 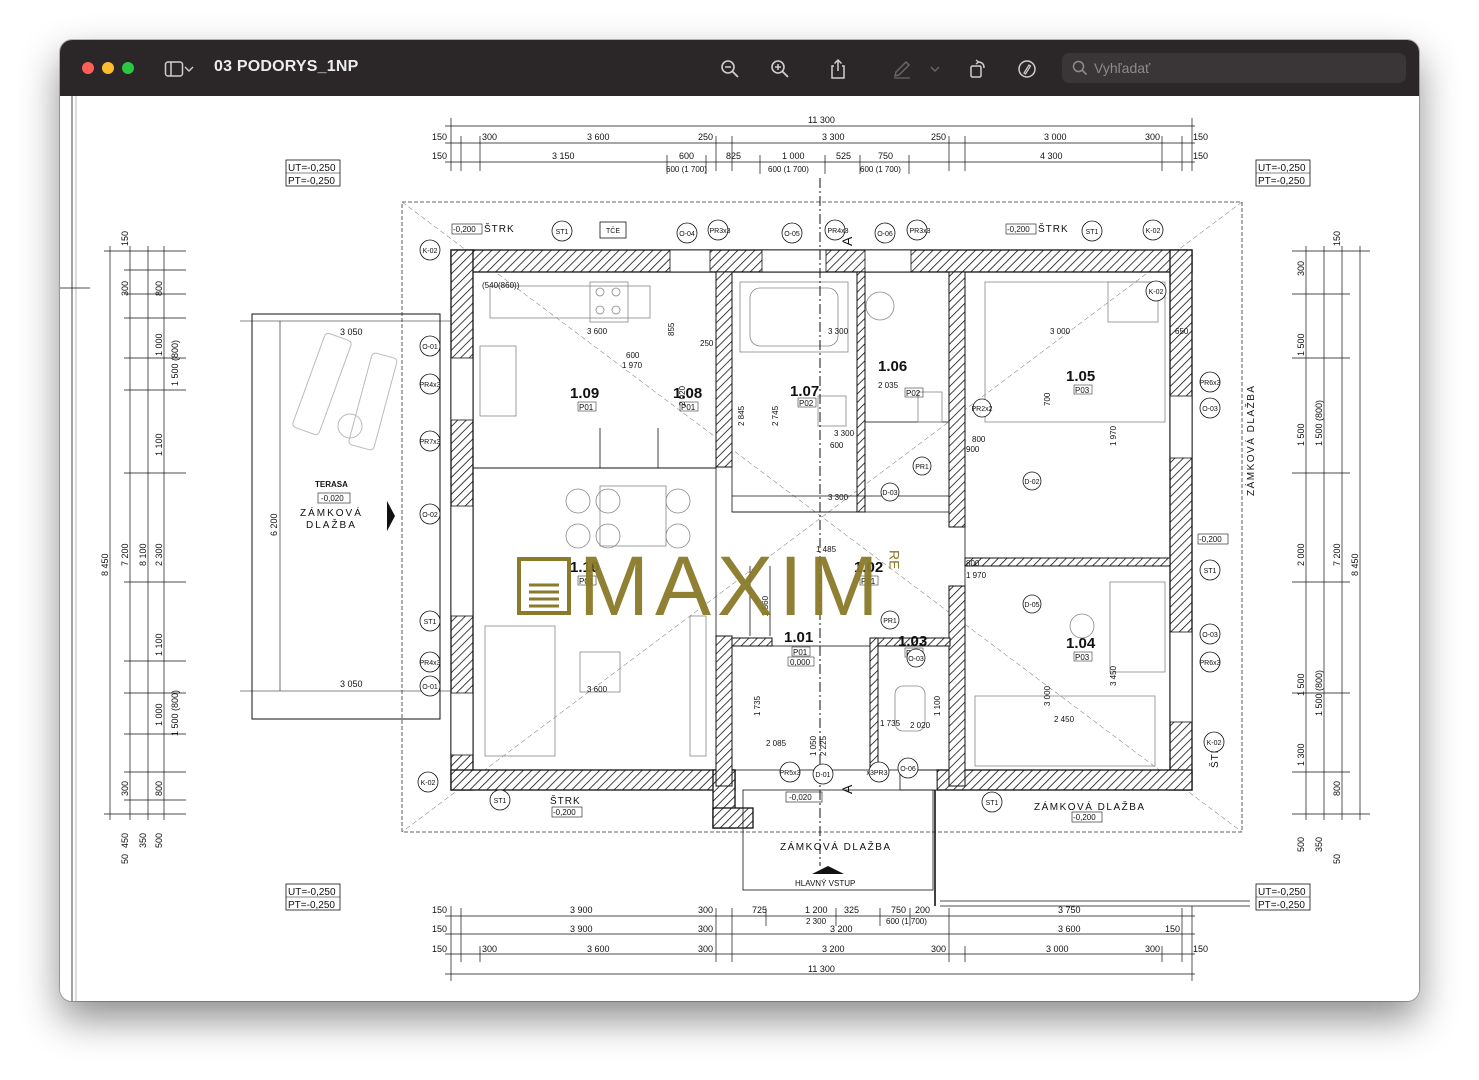 What do you see at coordinates (1214, 743) in the screenshot?
I see `svg-text: K-02` at bounding box center [1214, 743].